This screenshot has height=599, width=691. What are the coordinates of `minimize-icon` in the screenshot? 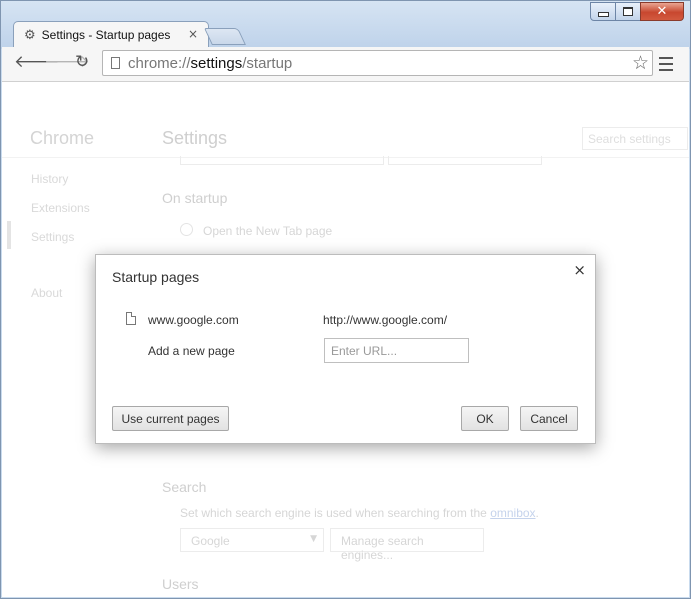 It's located at (603, 14).